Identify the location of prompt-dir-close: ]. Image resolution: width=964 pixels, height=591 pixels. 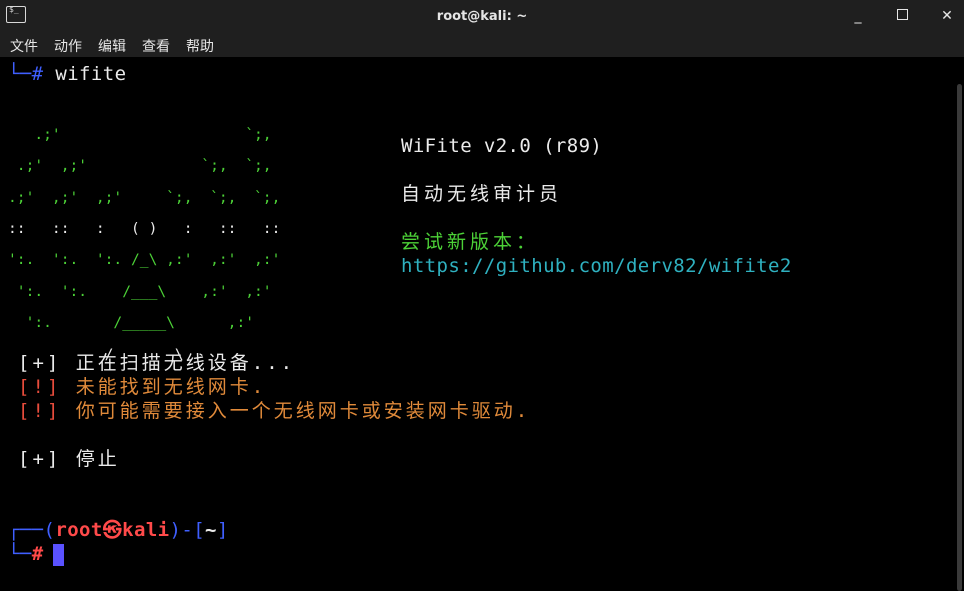
(222, 530).